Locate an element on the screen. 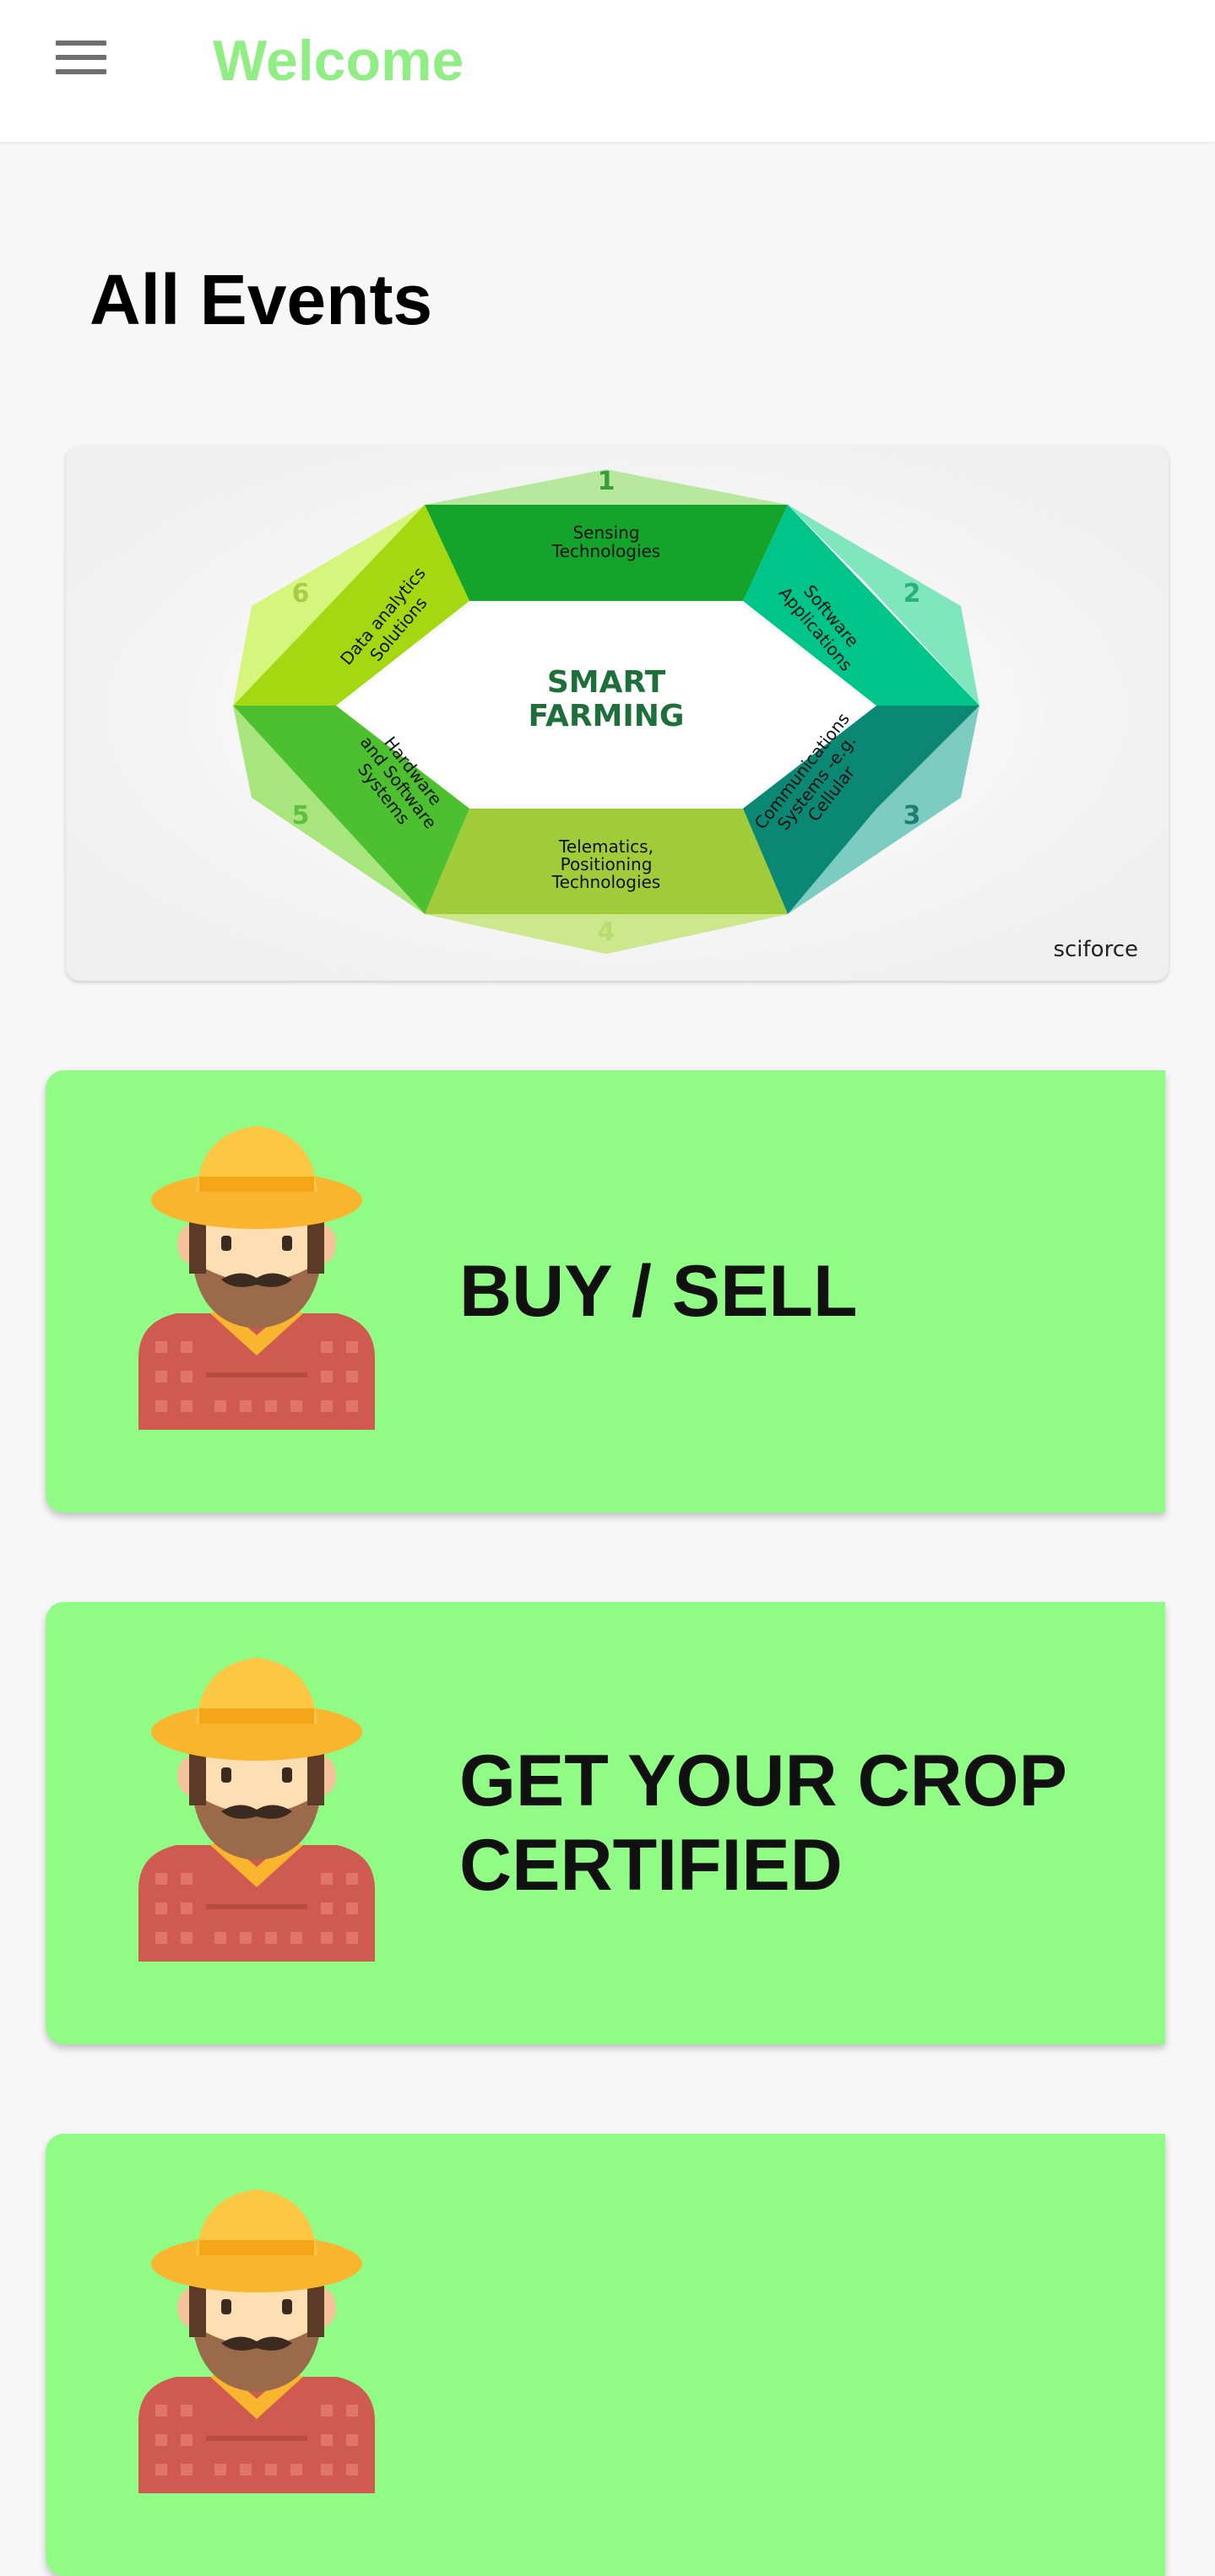 This screenshot has width=1215, height=2576. segment-number: 1 is located at coordinates (607, 481).